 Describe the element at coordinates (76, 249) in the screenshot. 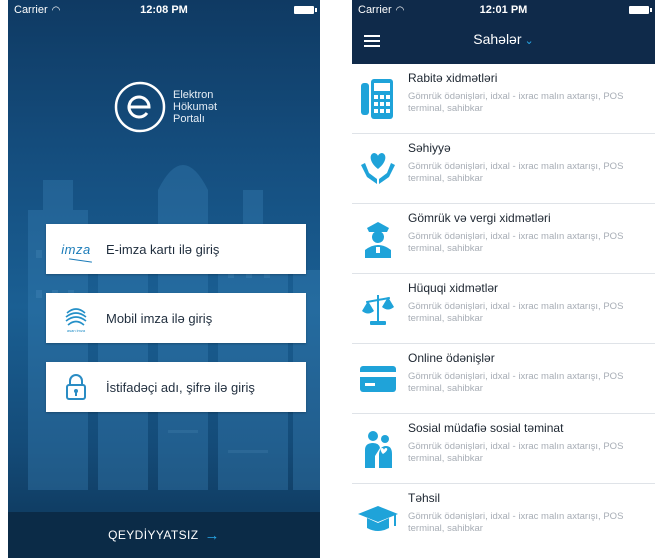

I see `imza-icon: imza` at that location.